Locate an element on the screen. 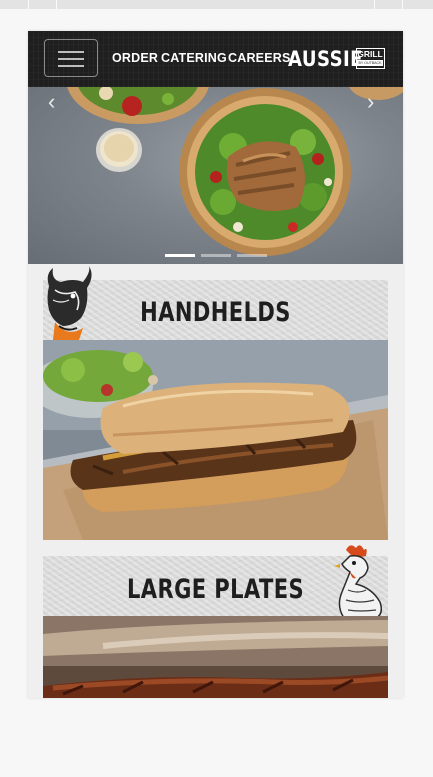 The height and width of the screenshot is (777, 433). carousel-prev-button: ‹ is located at coordinates (51, 102).